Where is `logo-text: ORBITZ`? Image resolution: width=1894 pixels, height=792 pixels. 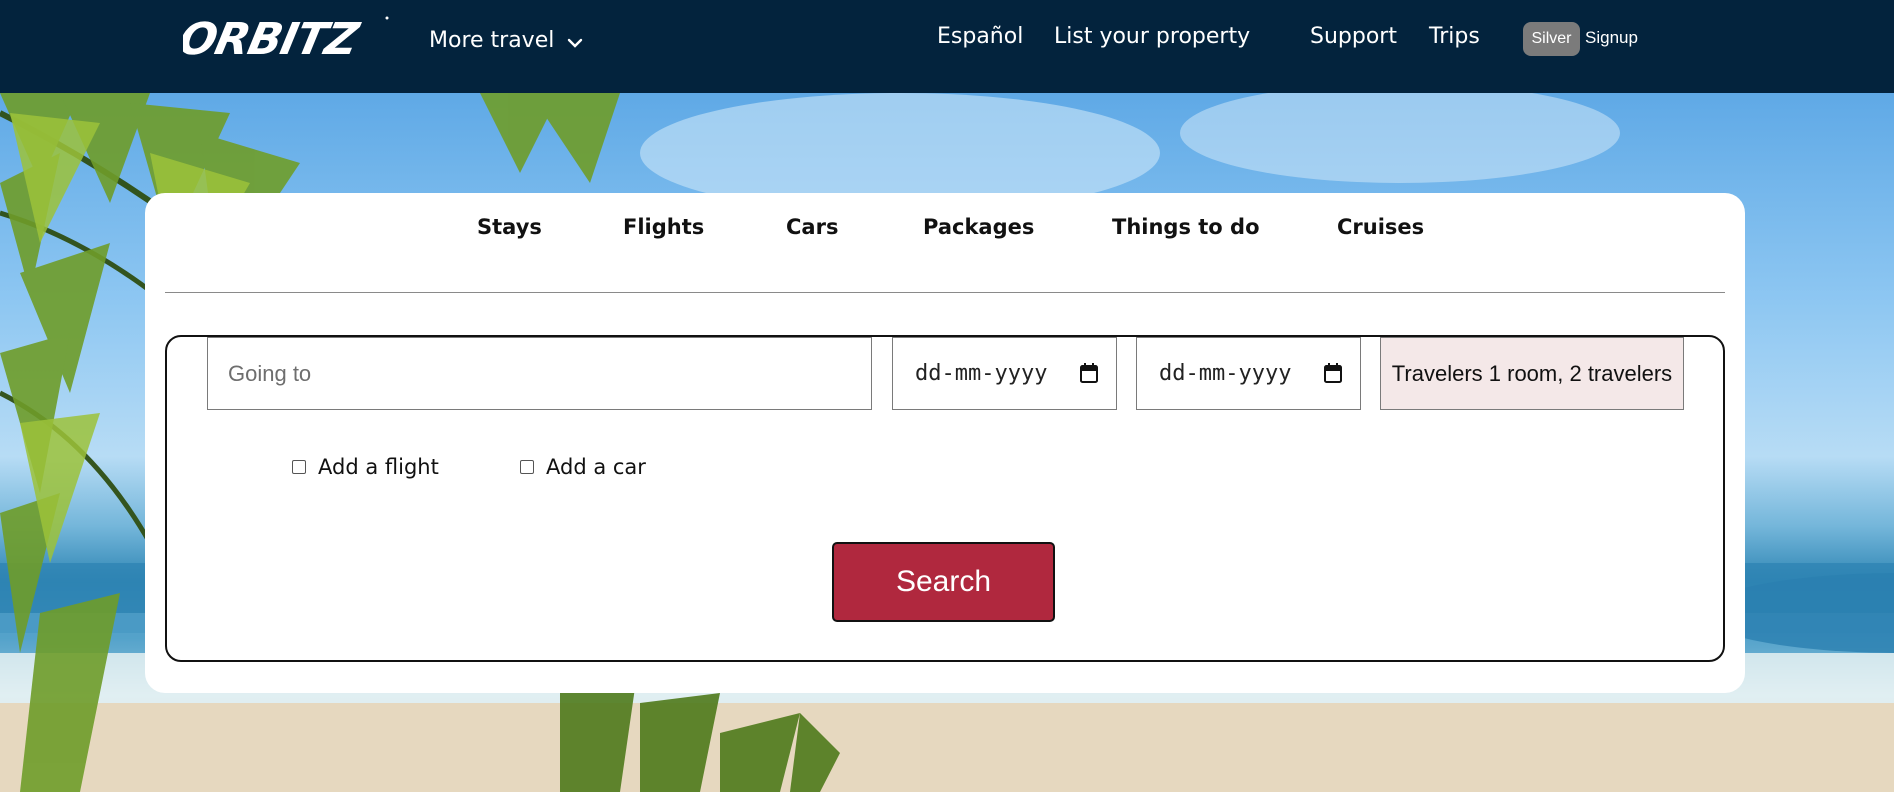 logo-text: ORBITZ is located at coordinates (273, 38).